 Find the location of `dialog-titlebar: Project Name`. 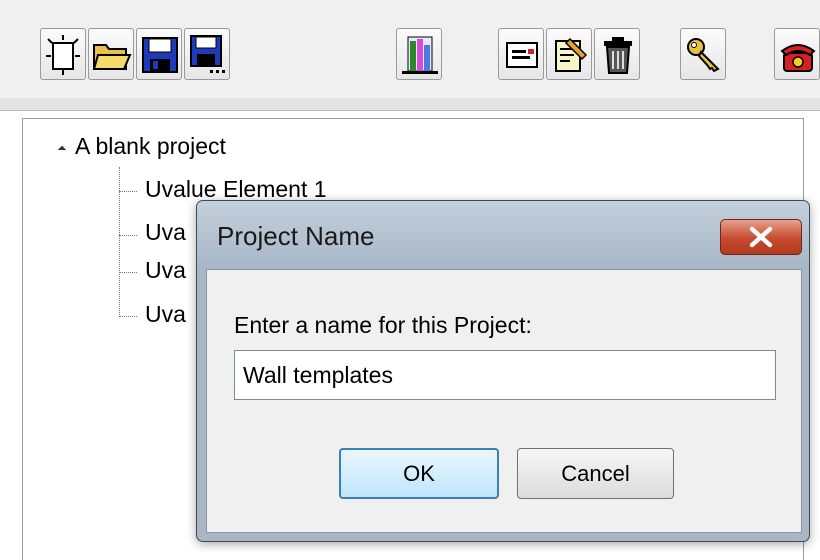

dialog-titlebar: Project Name is located at coordinates (503, 235).